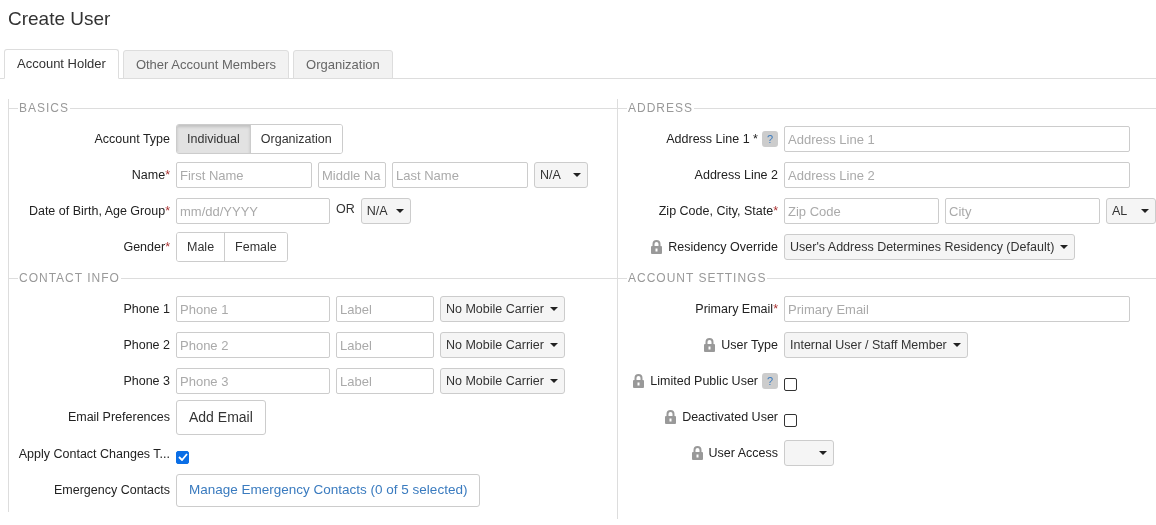 The height and width of the screenshot is (525, 1156). I want to click on field-label: Limited Public User, so click(704, 381).